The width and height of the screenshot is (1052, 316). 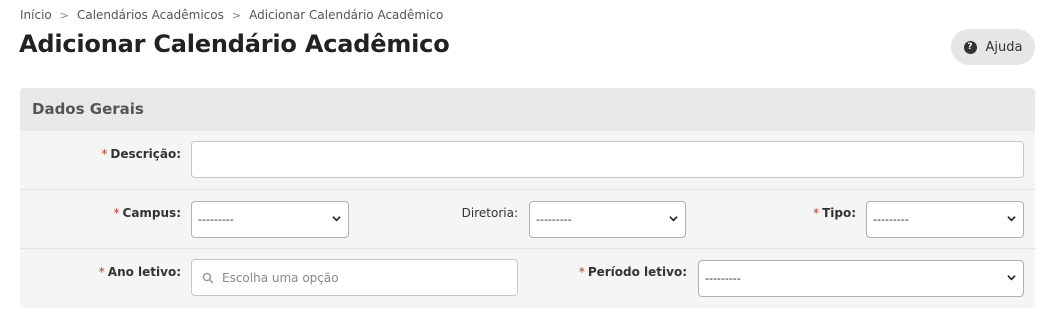 What do you see at coordinates (346, 15) in the screenshot?
I see `breadcrumb-current: Adicionar Calendário Acadêmico` at bounding box center [346, 15].